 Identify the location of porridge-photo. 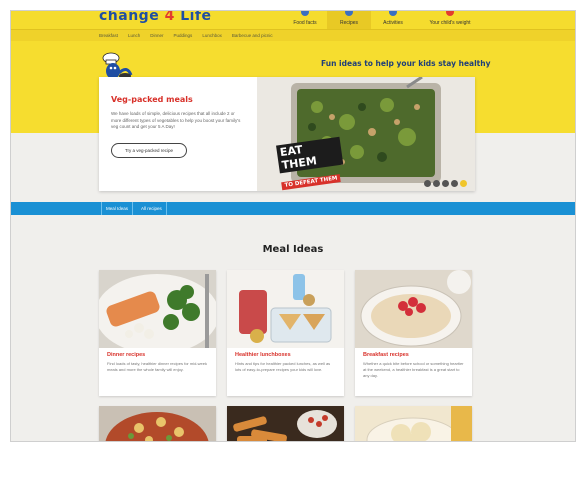
(413, 309).